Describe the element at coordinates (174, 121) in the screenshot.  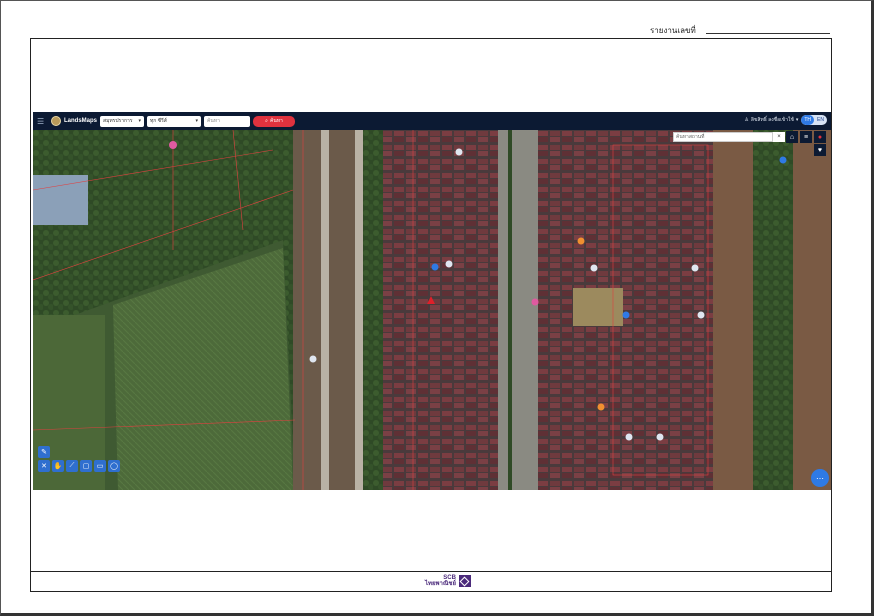
I see `series-select: ทุก ซีรีส์ ▾` at that location.